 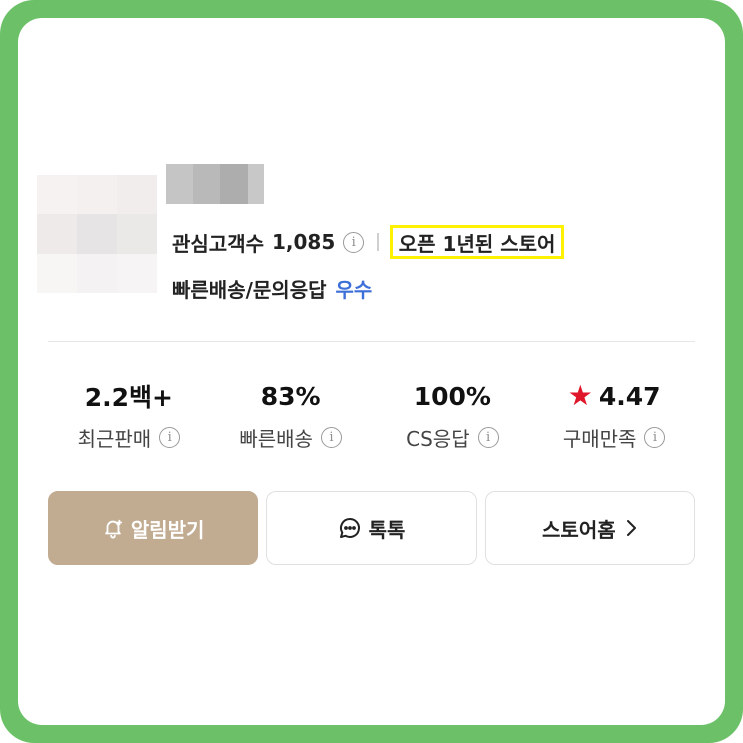 What do you see at coordinates (438, 438) in the screenshot?
I see `stat-label: CS응답` at bounding box center [438, 438].